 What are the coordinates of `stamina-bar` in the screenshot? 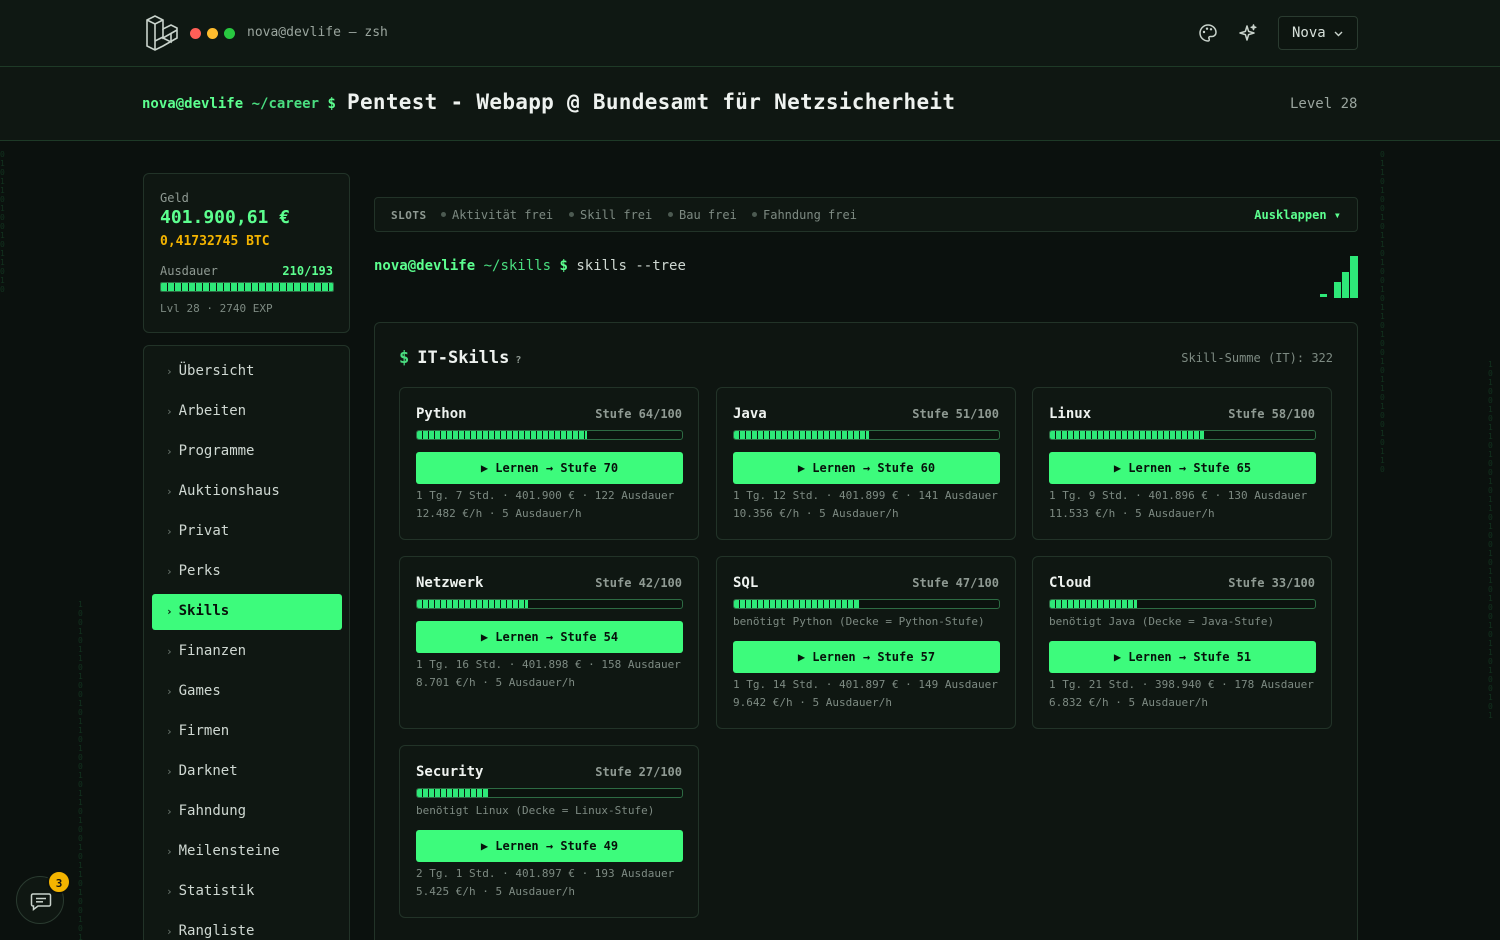 It's located at (247, 287).